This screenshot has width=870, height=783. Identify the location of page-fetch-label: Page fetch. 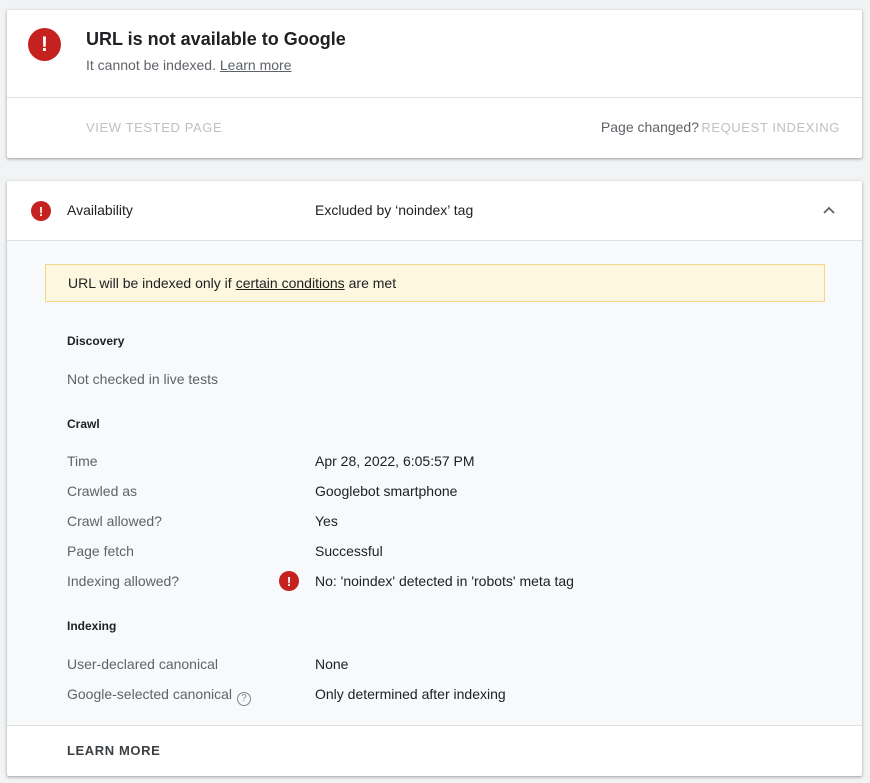
(100, 551).